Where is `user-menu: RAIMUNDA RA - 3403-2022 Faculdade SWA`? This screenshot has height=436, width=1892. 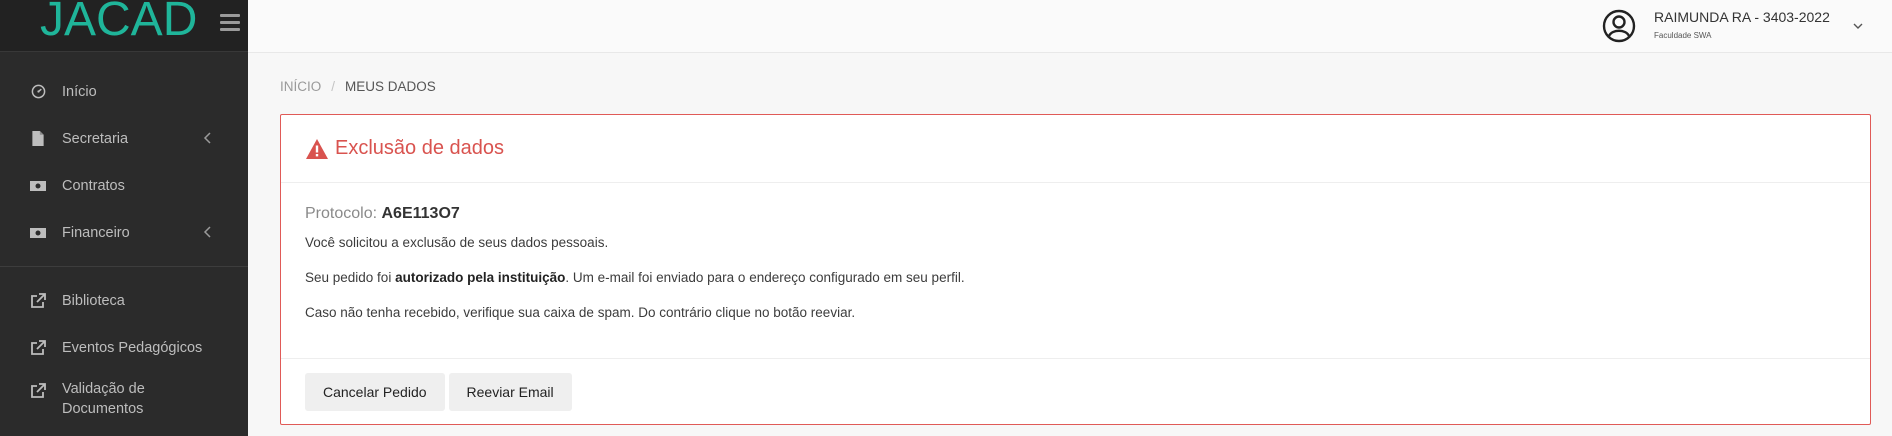 user-menu: RAIMUNDA RA - 3403-2022 Faculdade SWA is located at coordinates (1747, 26).